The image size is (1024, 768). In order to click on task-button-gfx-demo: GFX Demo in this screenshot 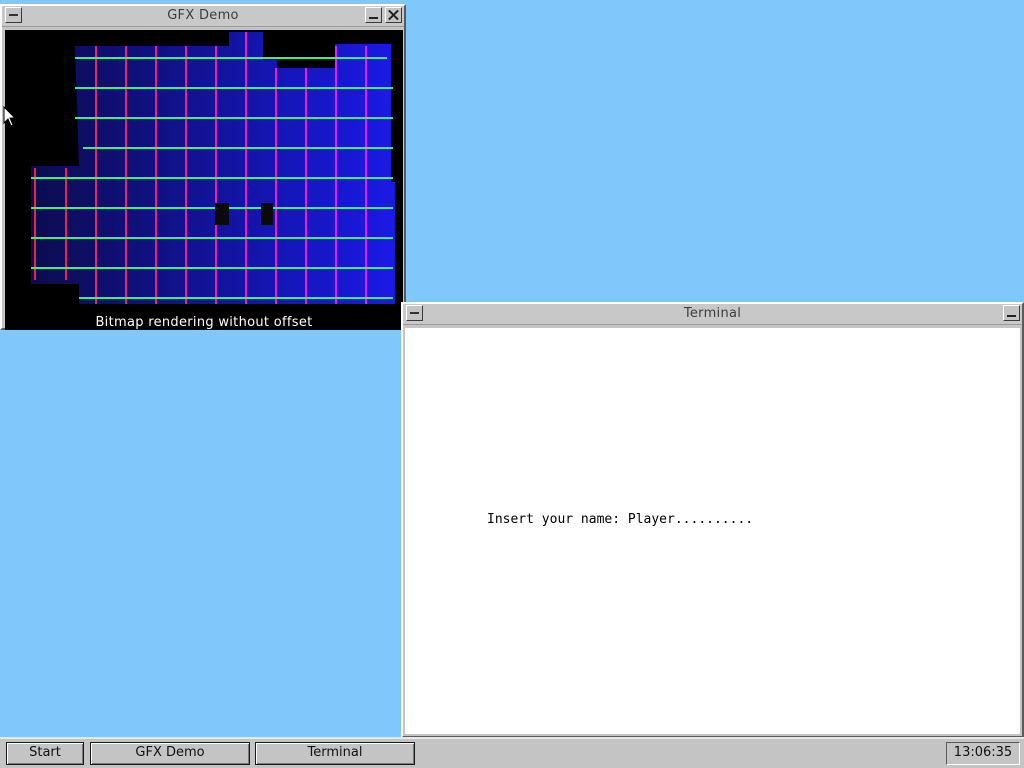, I will do `click(170, 753)`.